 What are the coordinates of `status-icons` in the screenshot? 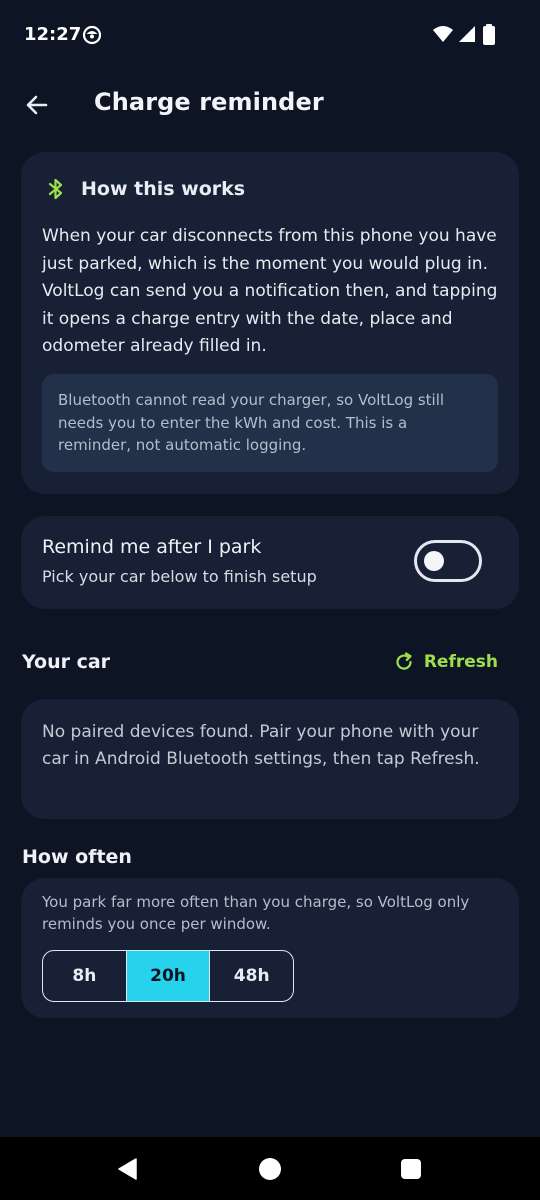 It's located at (470, 35).